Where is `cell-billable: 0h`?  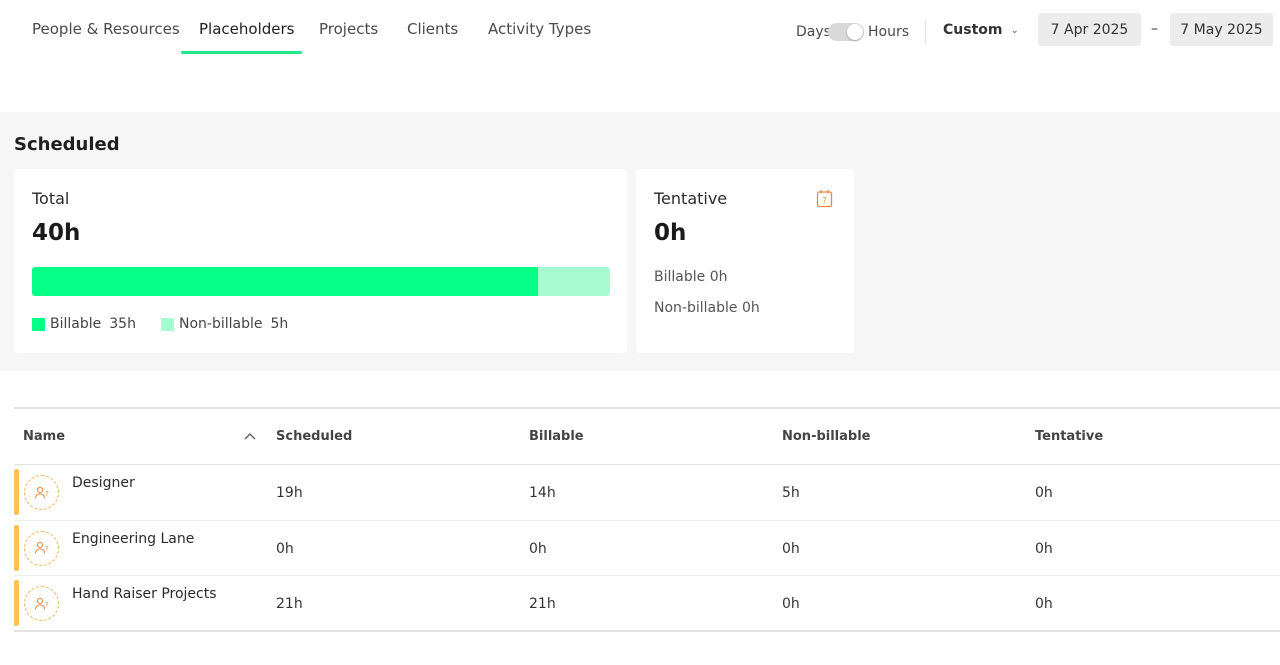
cell-billable: 0h is located at coordinates (538, 548).